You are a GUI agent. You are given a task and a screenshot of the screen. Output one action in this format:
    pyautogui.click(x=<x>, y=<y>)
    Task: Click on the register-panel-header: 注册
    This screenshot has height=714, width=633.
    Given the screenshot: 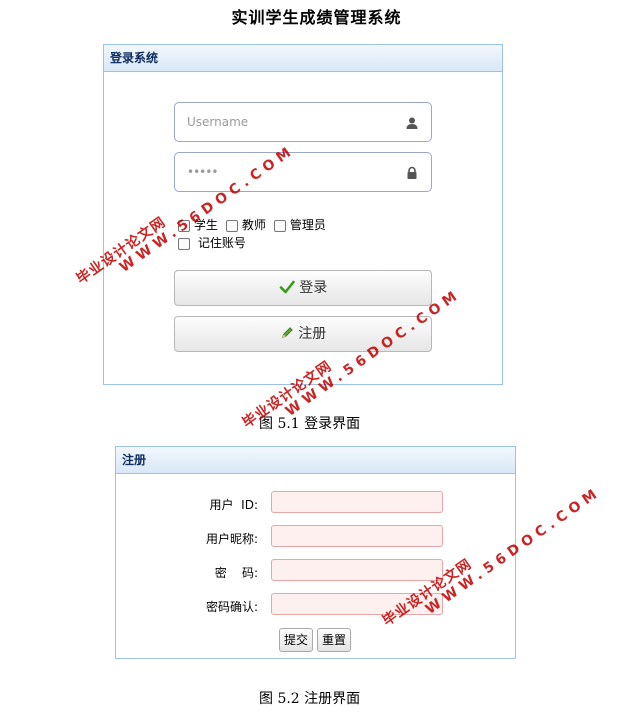 What is the action you would take?
    pyautogui.click(x=315, y=460)
    